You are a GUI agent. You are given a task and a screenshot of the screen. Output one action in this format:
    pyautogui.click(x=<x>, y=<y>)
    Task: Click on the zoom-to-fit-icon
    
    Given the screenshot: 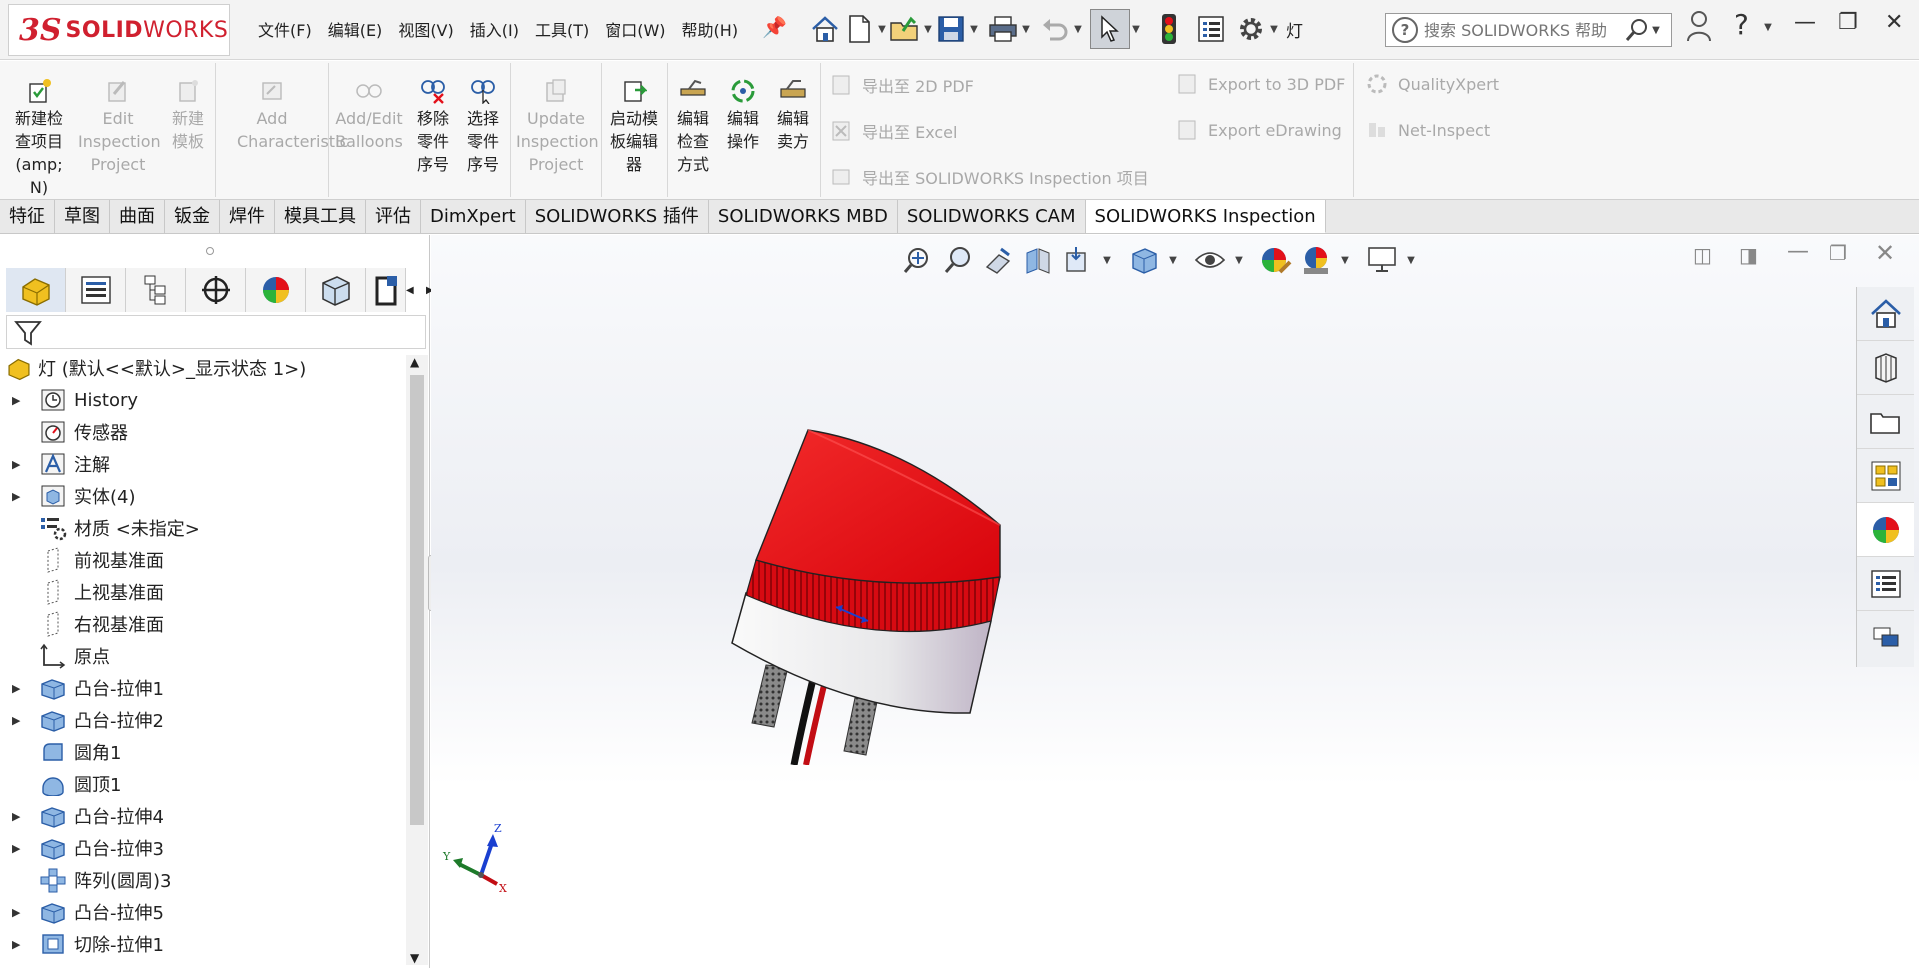 What is the action you would take?
    pyautogui.click(x=918, y=260)
    